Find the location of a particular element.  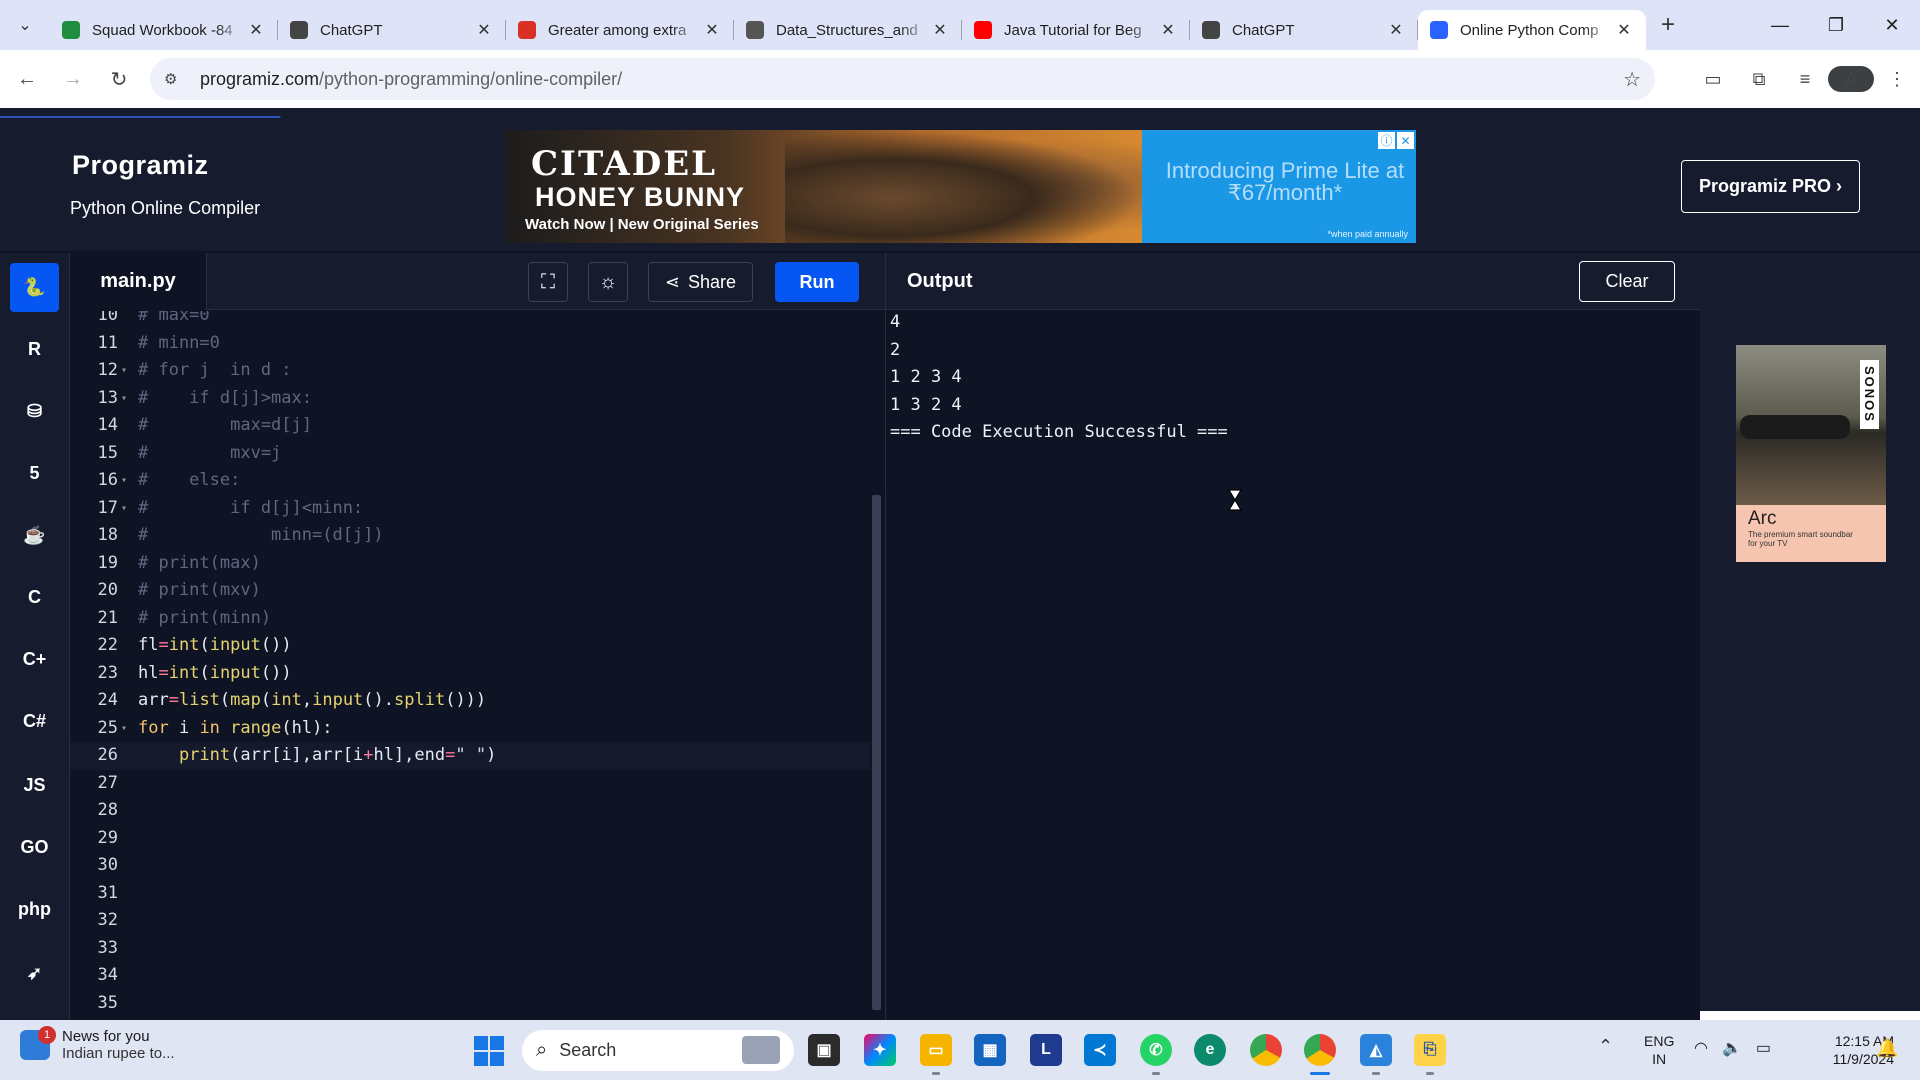

code-line: 22 fl=int(input()) is located at coordinates (470, 646).